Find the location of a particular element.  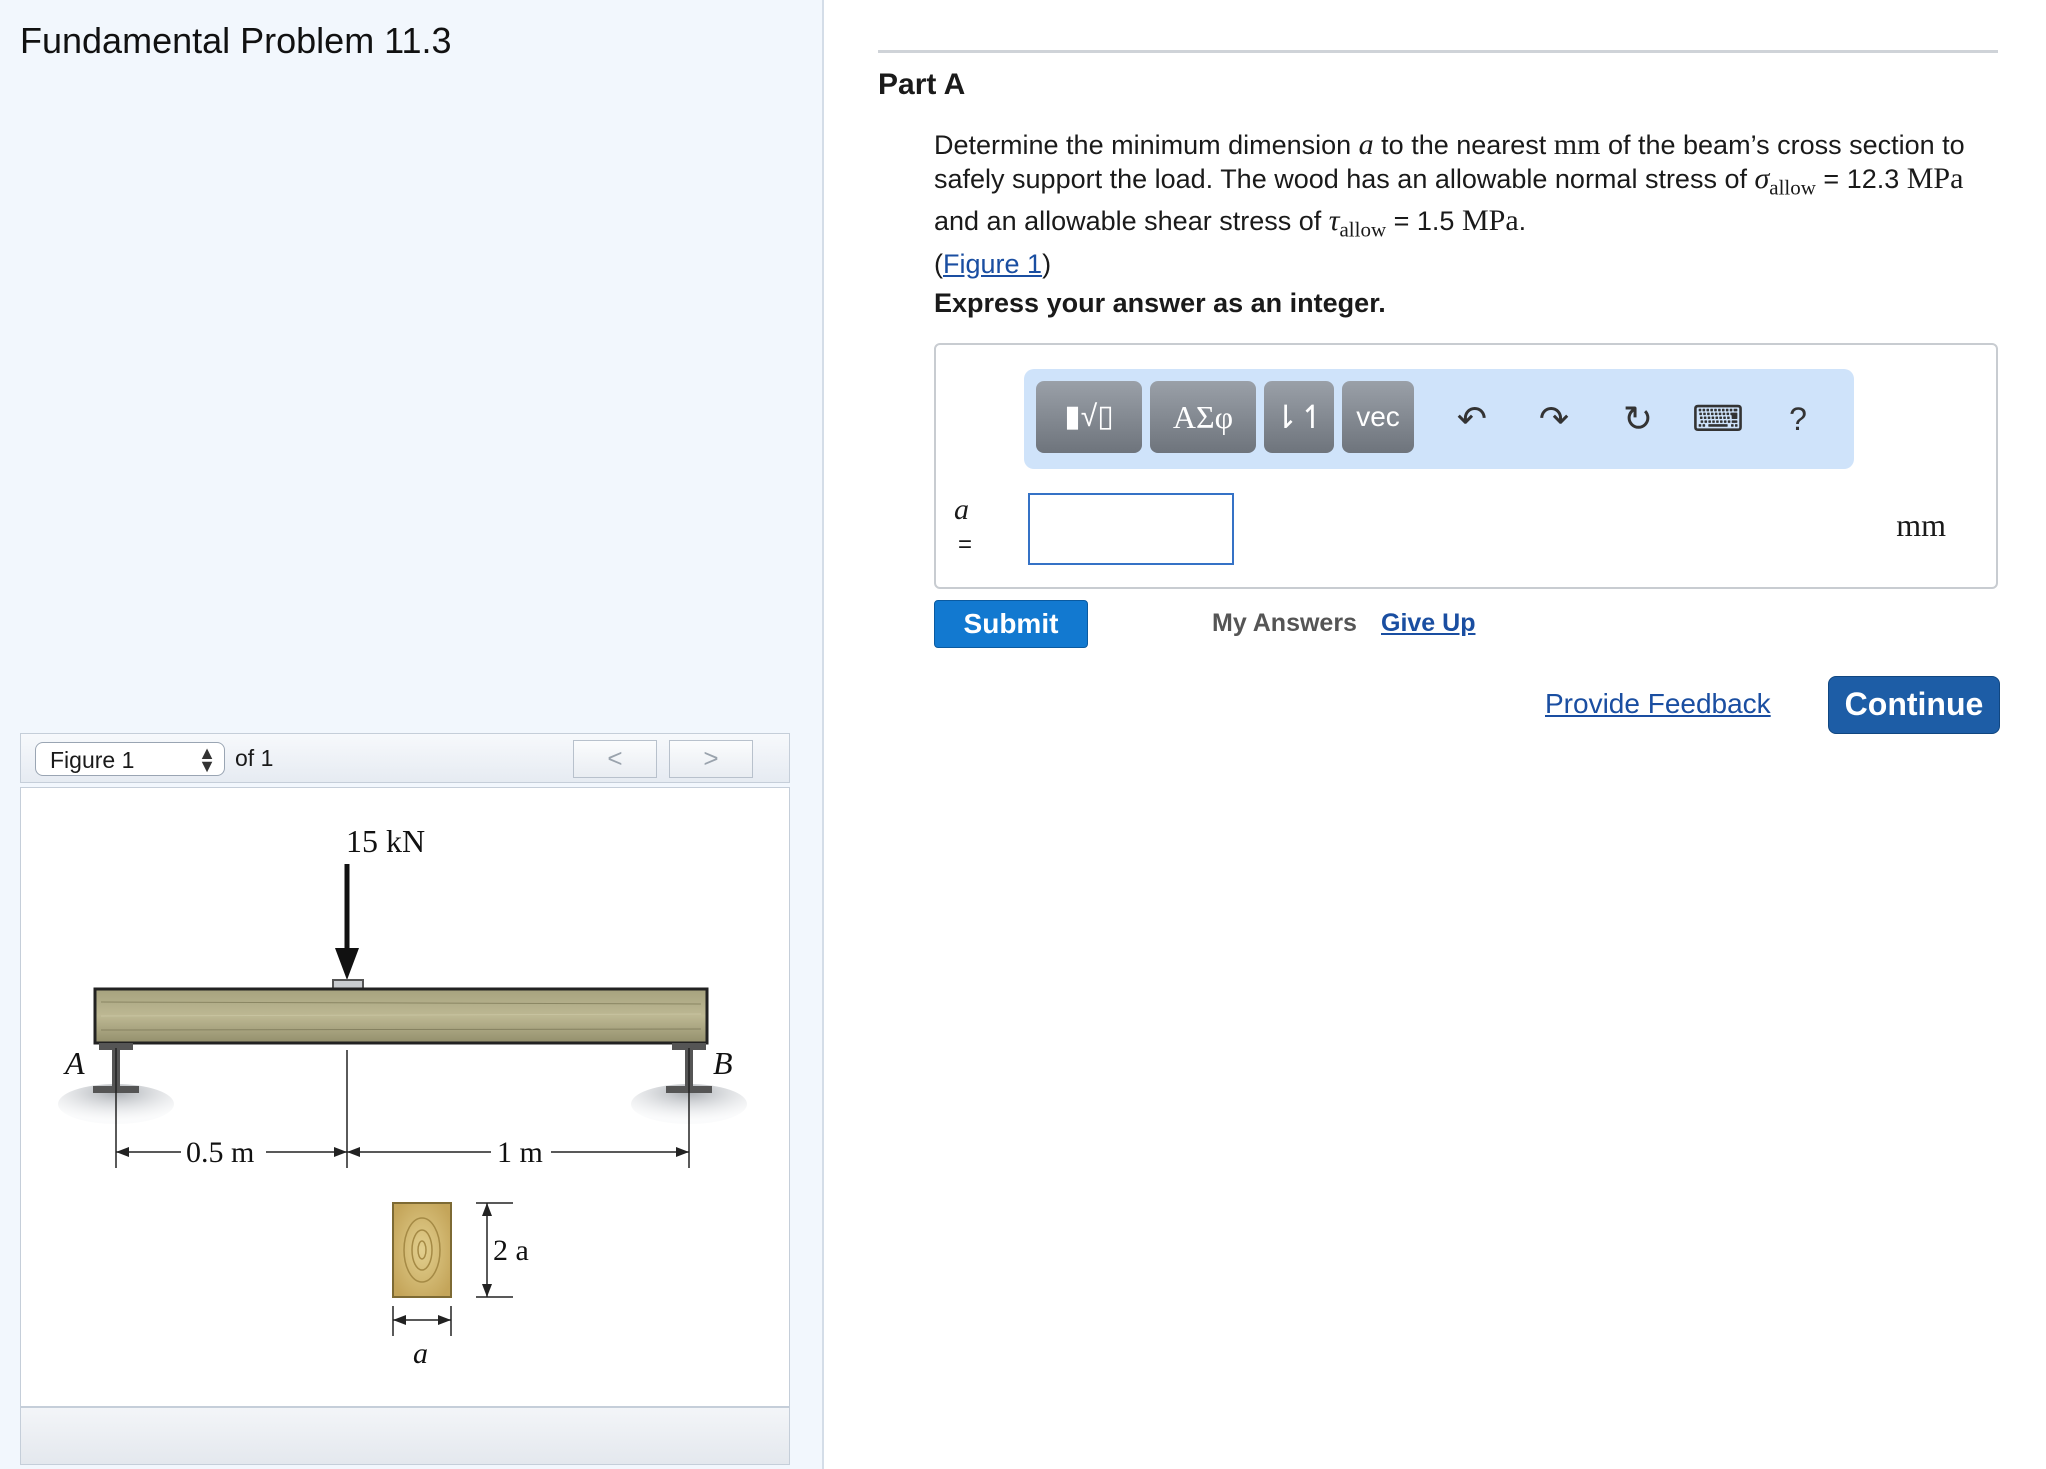

figure-select: Figure 1 ▲ ▼ is located at coordinates (130, 759).